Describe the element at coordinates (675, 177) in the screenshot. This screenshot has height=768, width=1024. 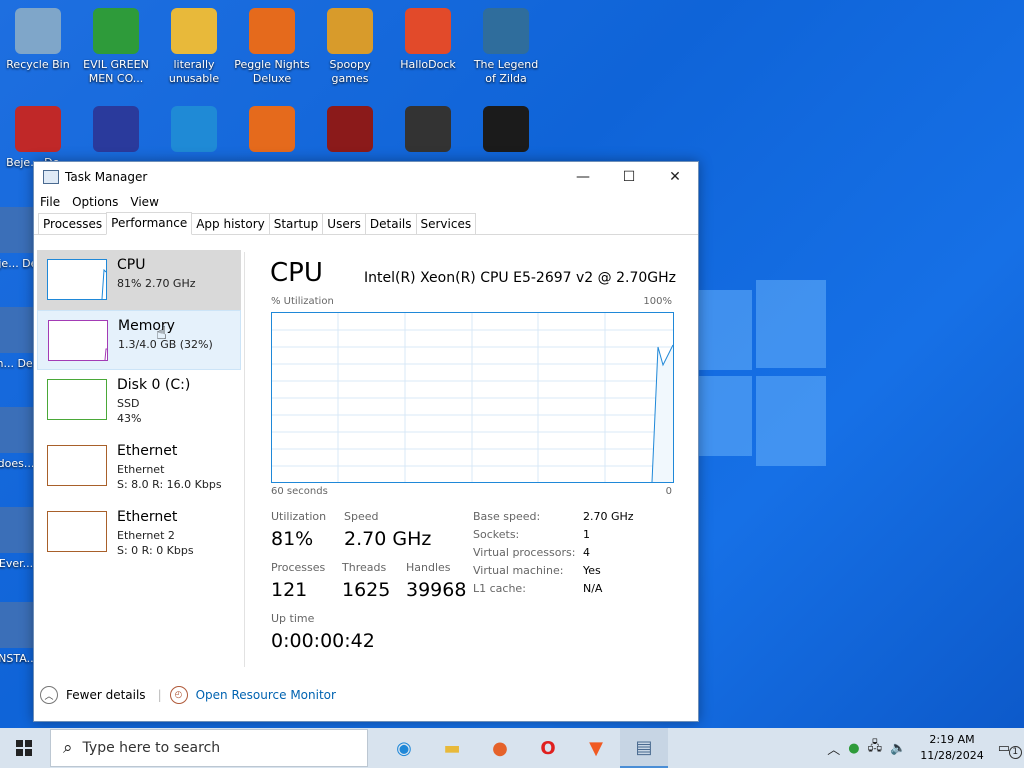
I see `close-button: ✕` at that location.